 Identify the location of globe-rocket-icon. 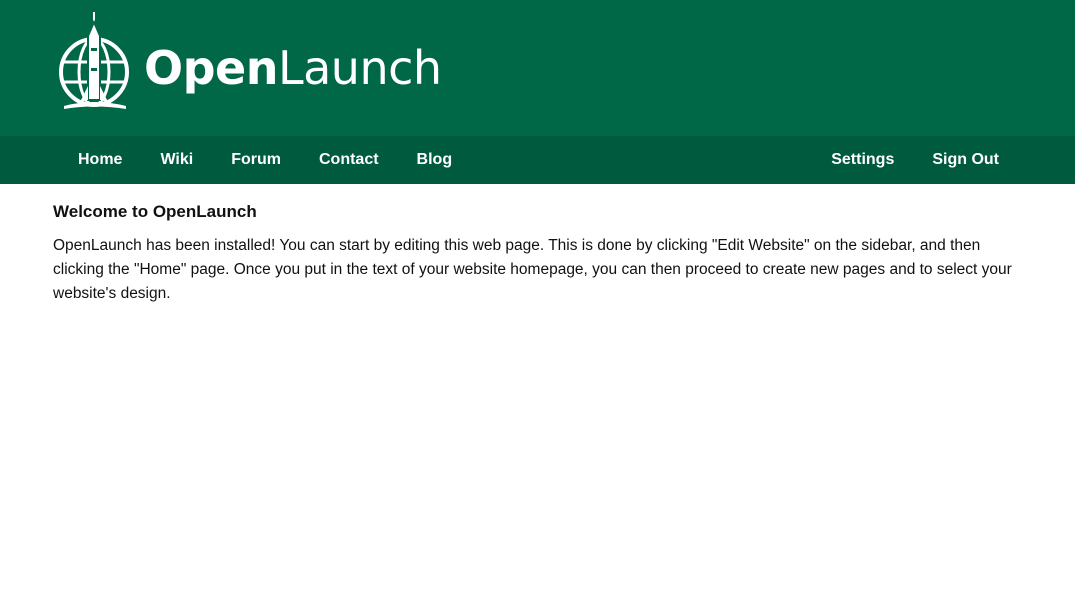
(94, 60).